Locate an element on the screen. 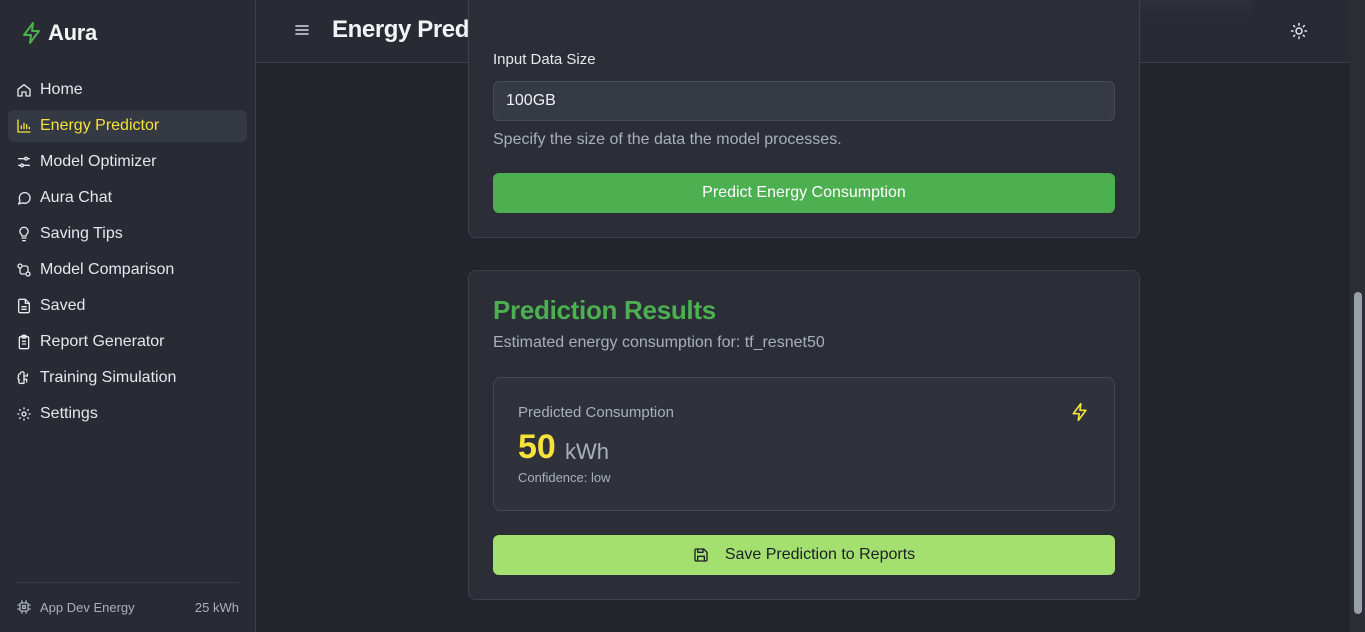 The image size is (1365, 632). brand-logo: Aura is located at coordinates (58, 33).